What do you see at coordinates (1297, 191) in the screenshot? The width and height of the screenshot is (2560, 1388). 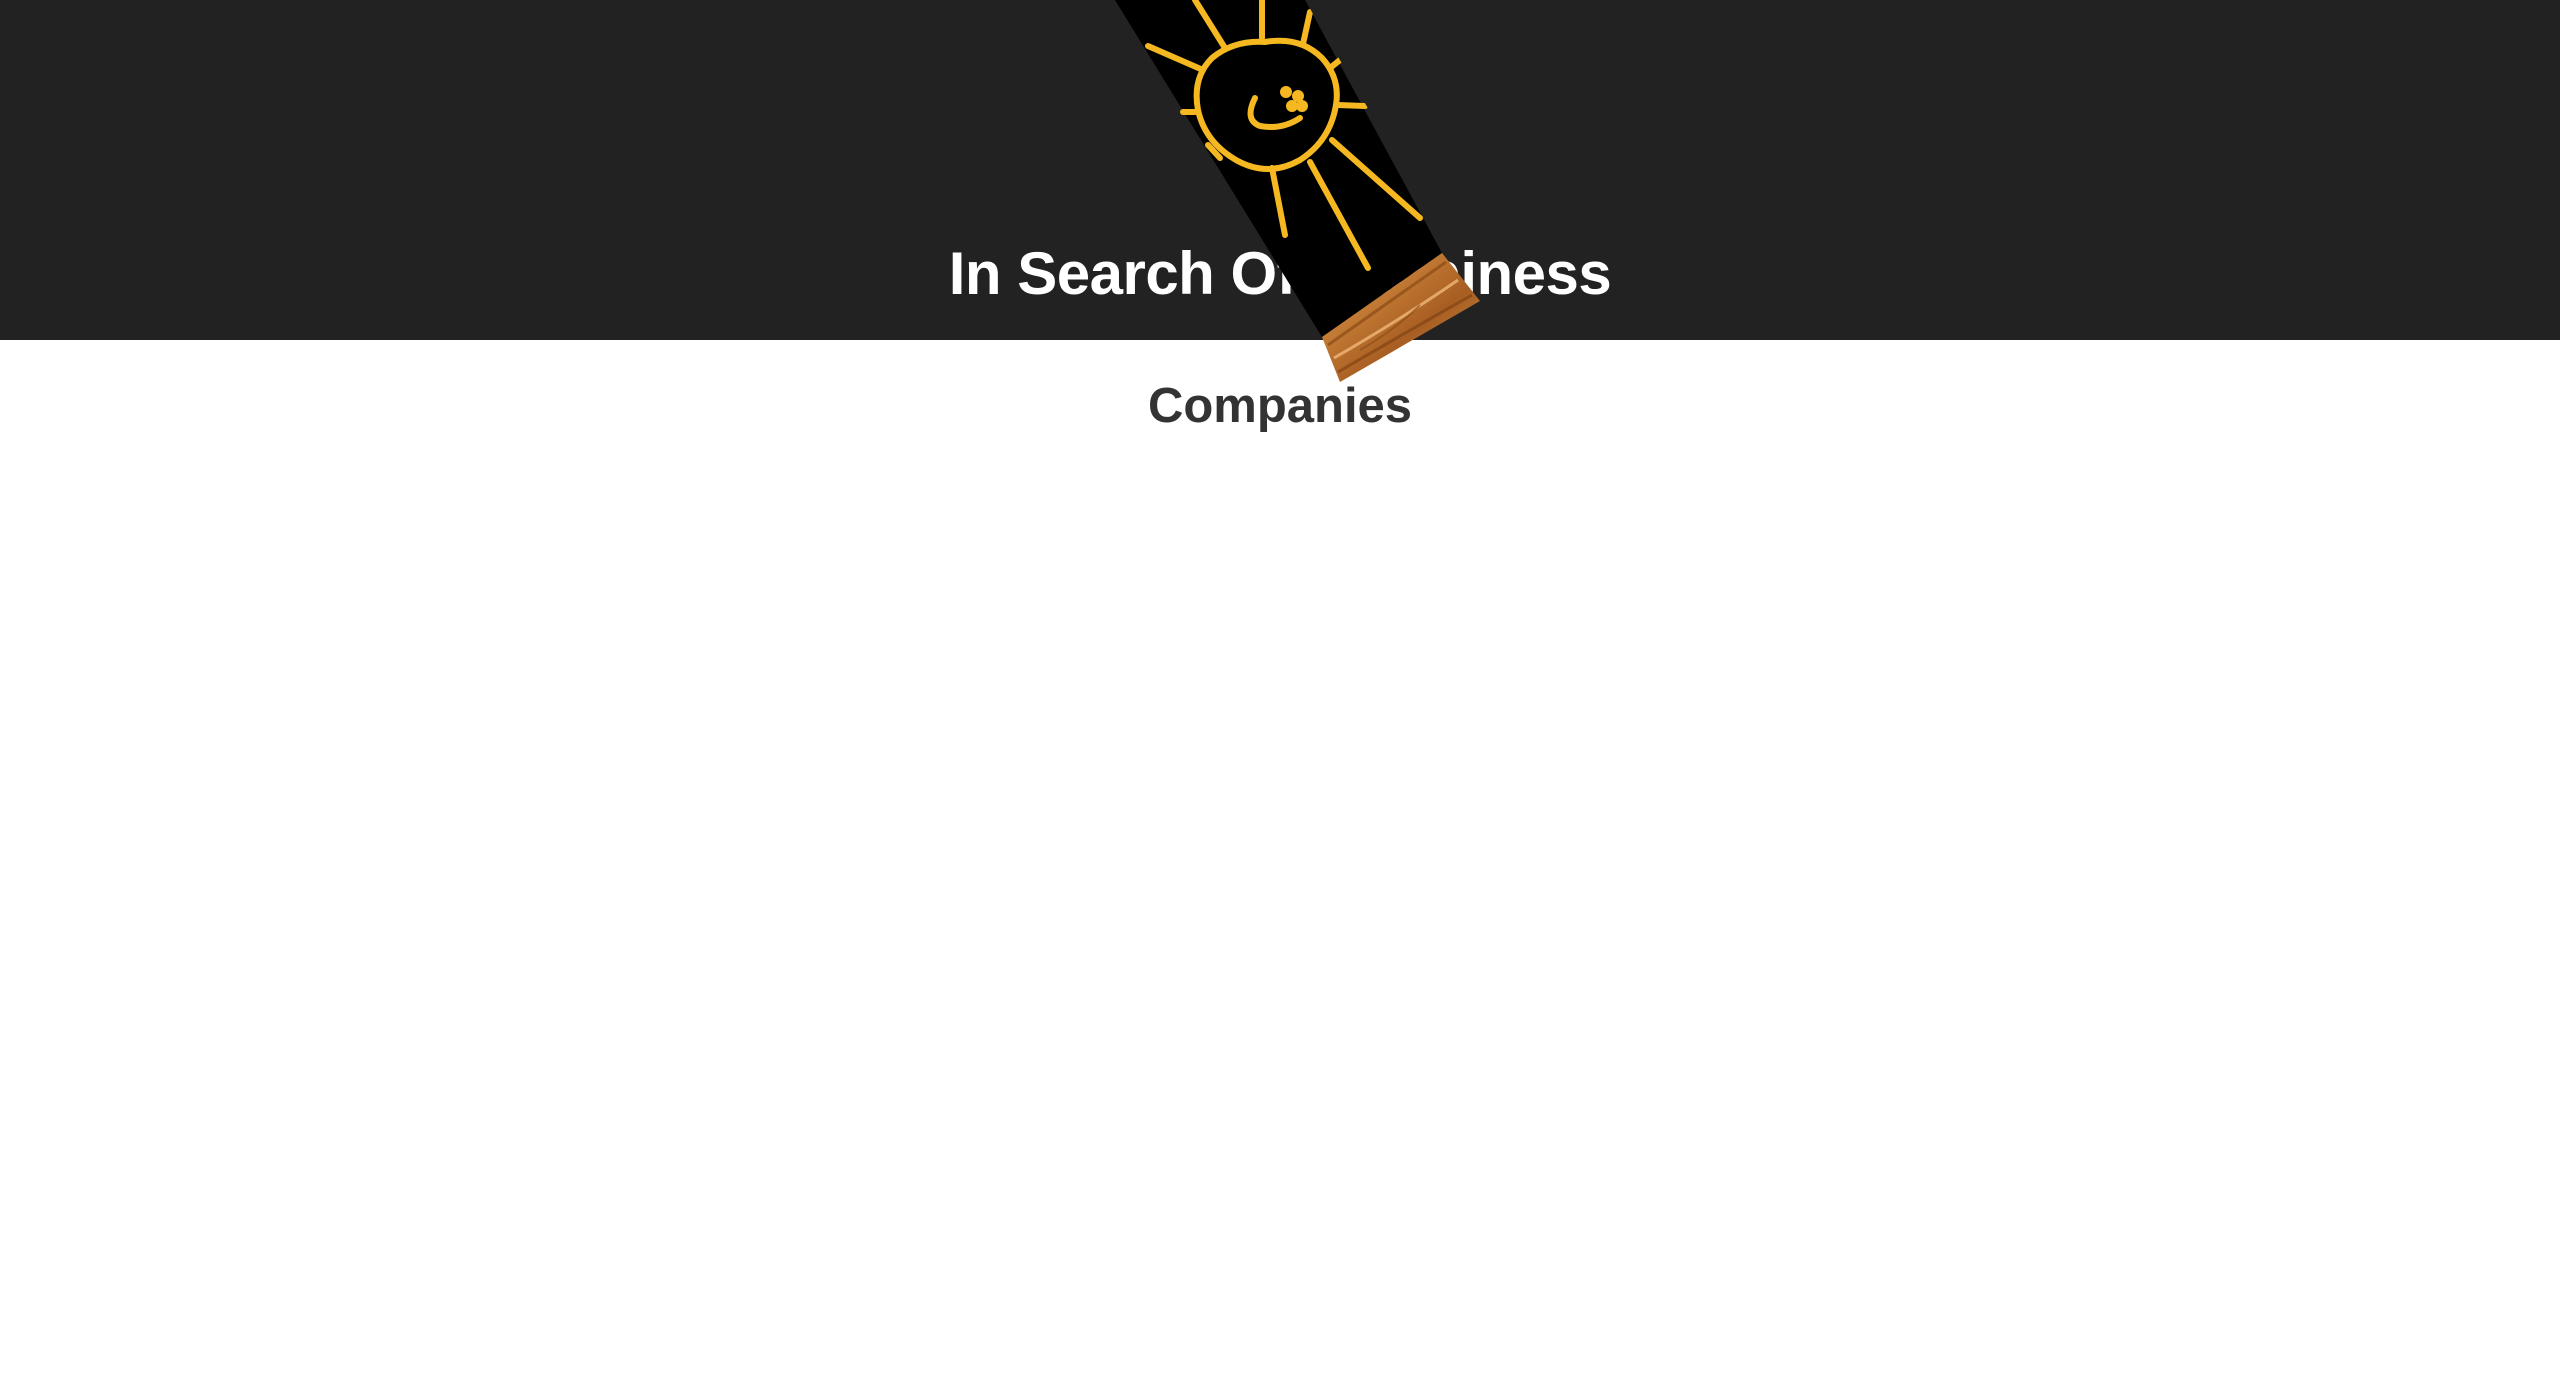 I see `hanging-banner-graphic` at bounding box center [1297, 191].